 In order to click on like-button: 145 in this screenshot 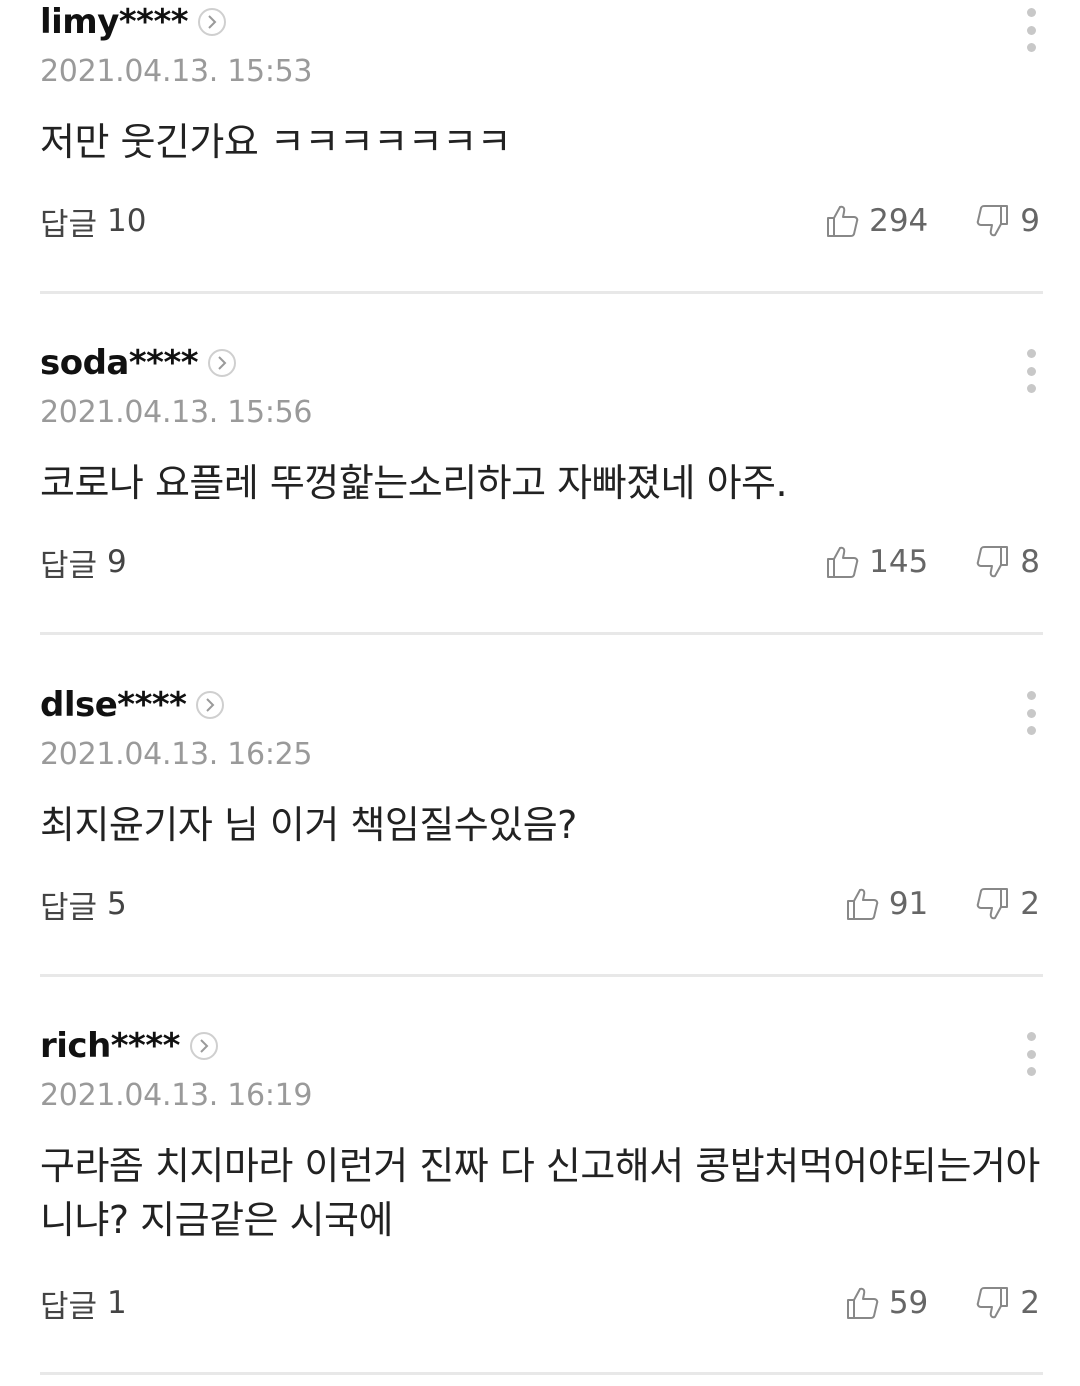, I will do `click(876, 562)`.